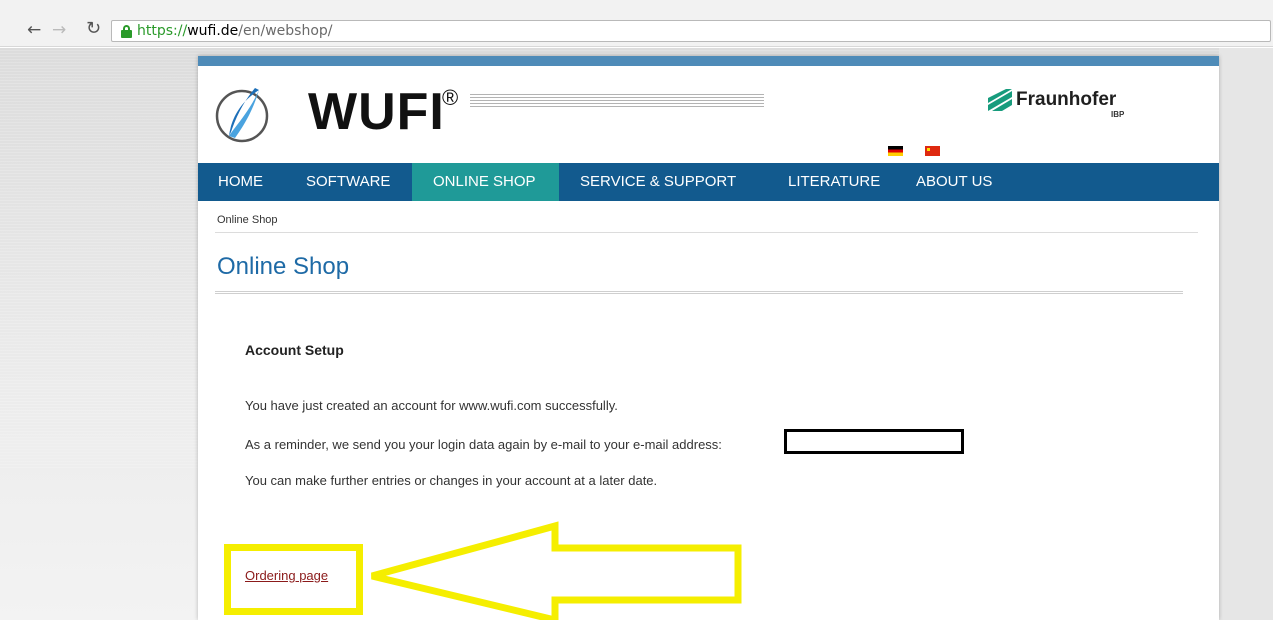 This screenshot has height=620, width=1273. I want to click on nav-item-home: HOME, so click(247, 182).